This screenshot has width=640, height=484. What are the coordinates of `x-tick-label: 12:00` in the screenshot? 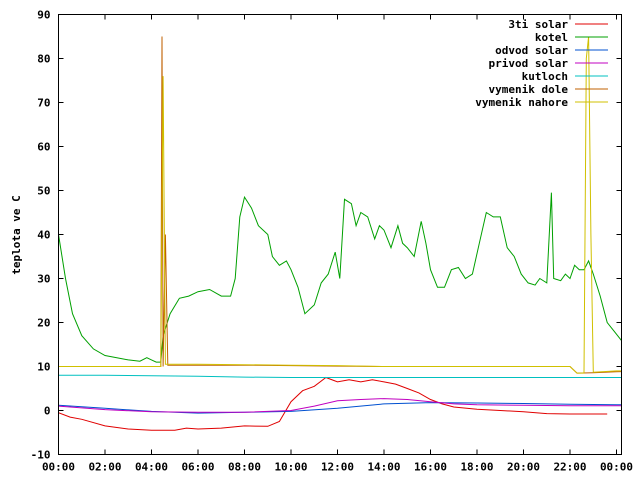 It's located at (337, 467).